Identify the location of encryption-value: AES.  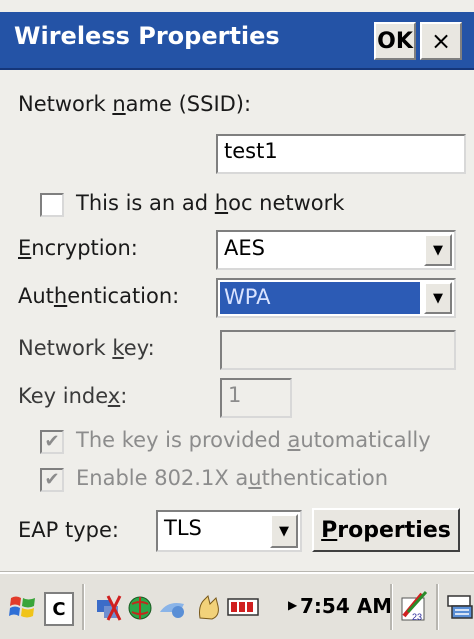
(244, 248).